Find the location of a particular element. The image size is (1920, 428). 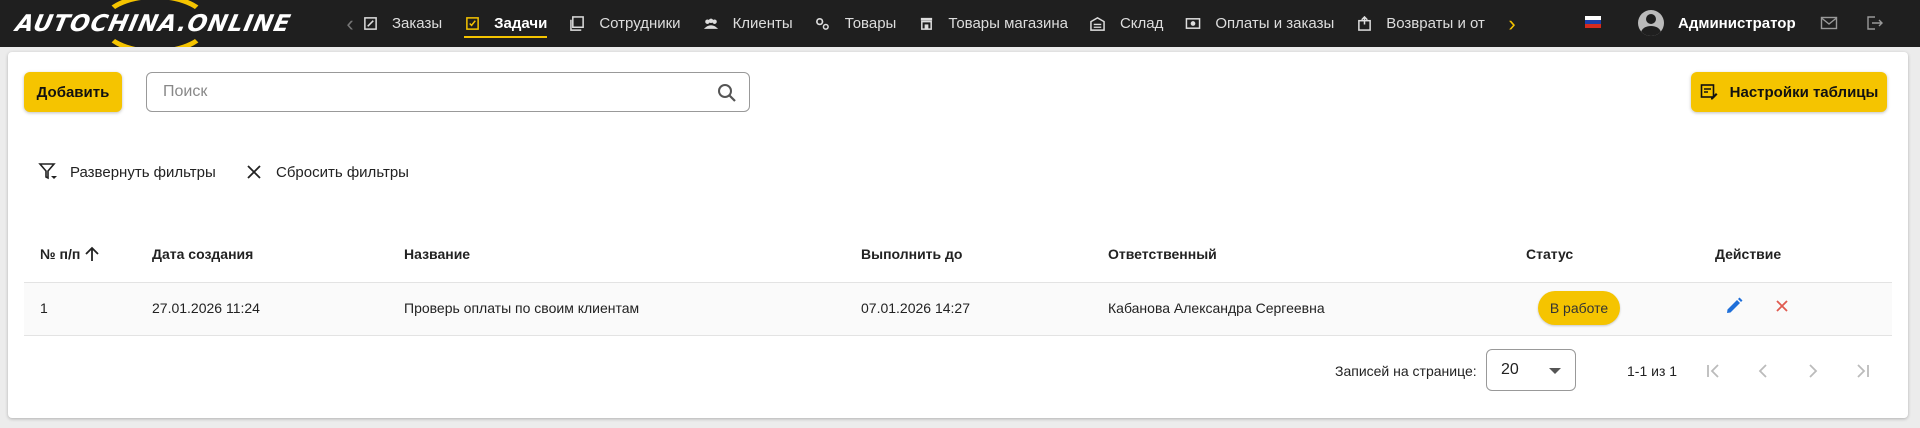

chevron-down-icon is located at coordinates (1555, 371).